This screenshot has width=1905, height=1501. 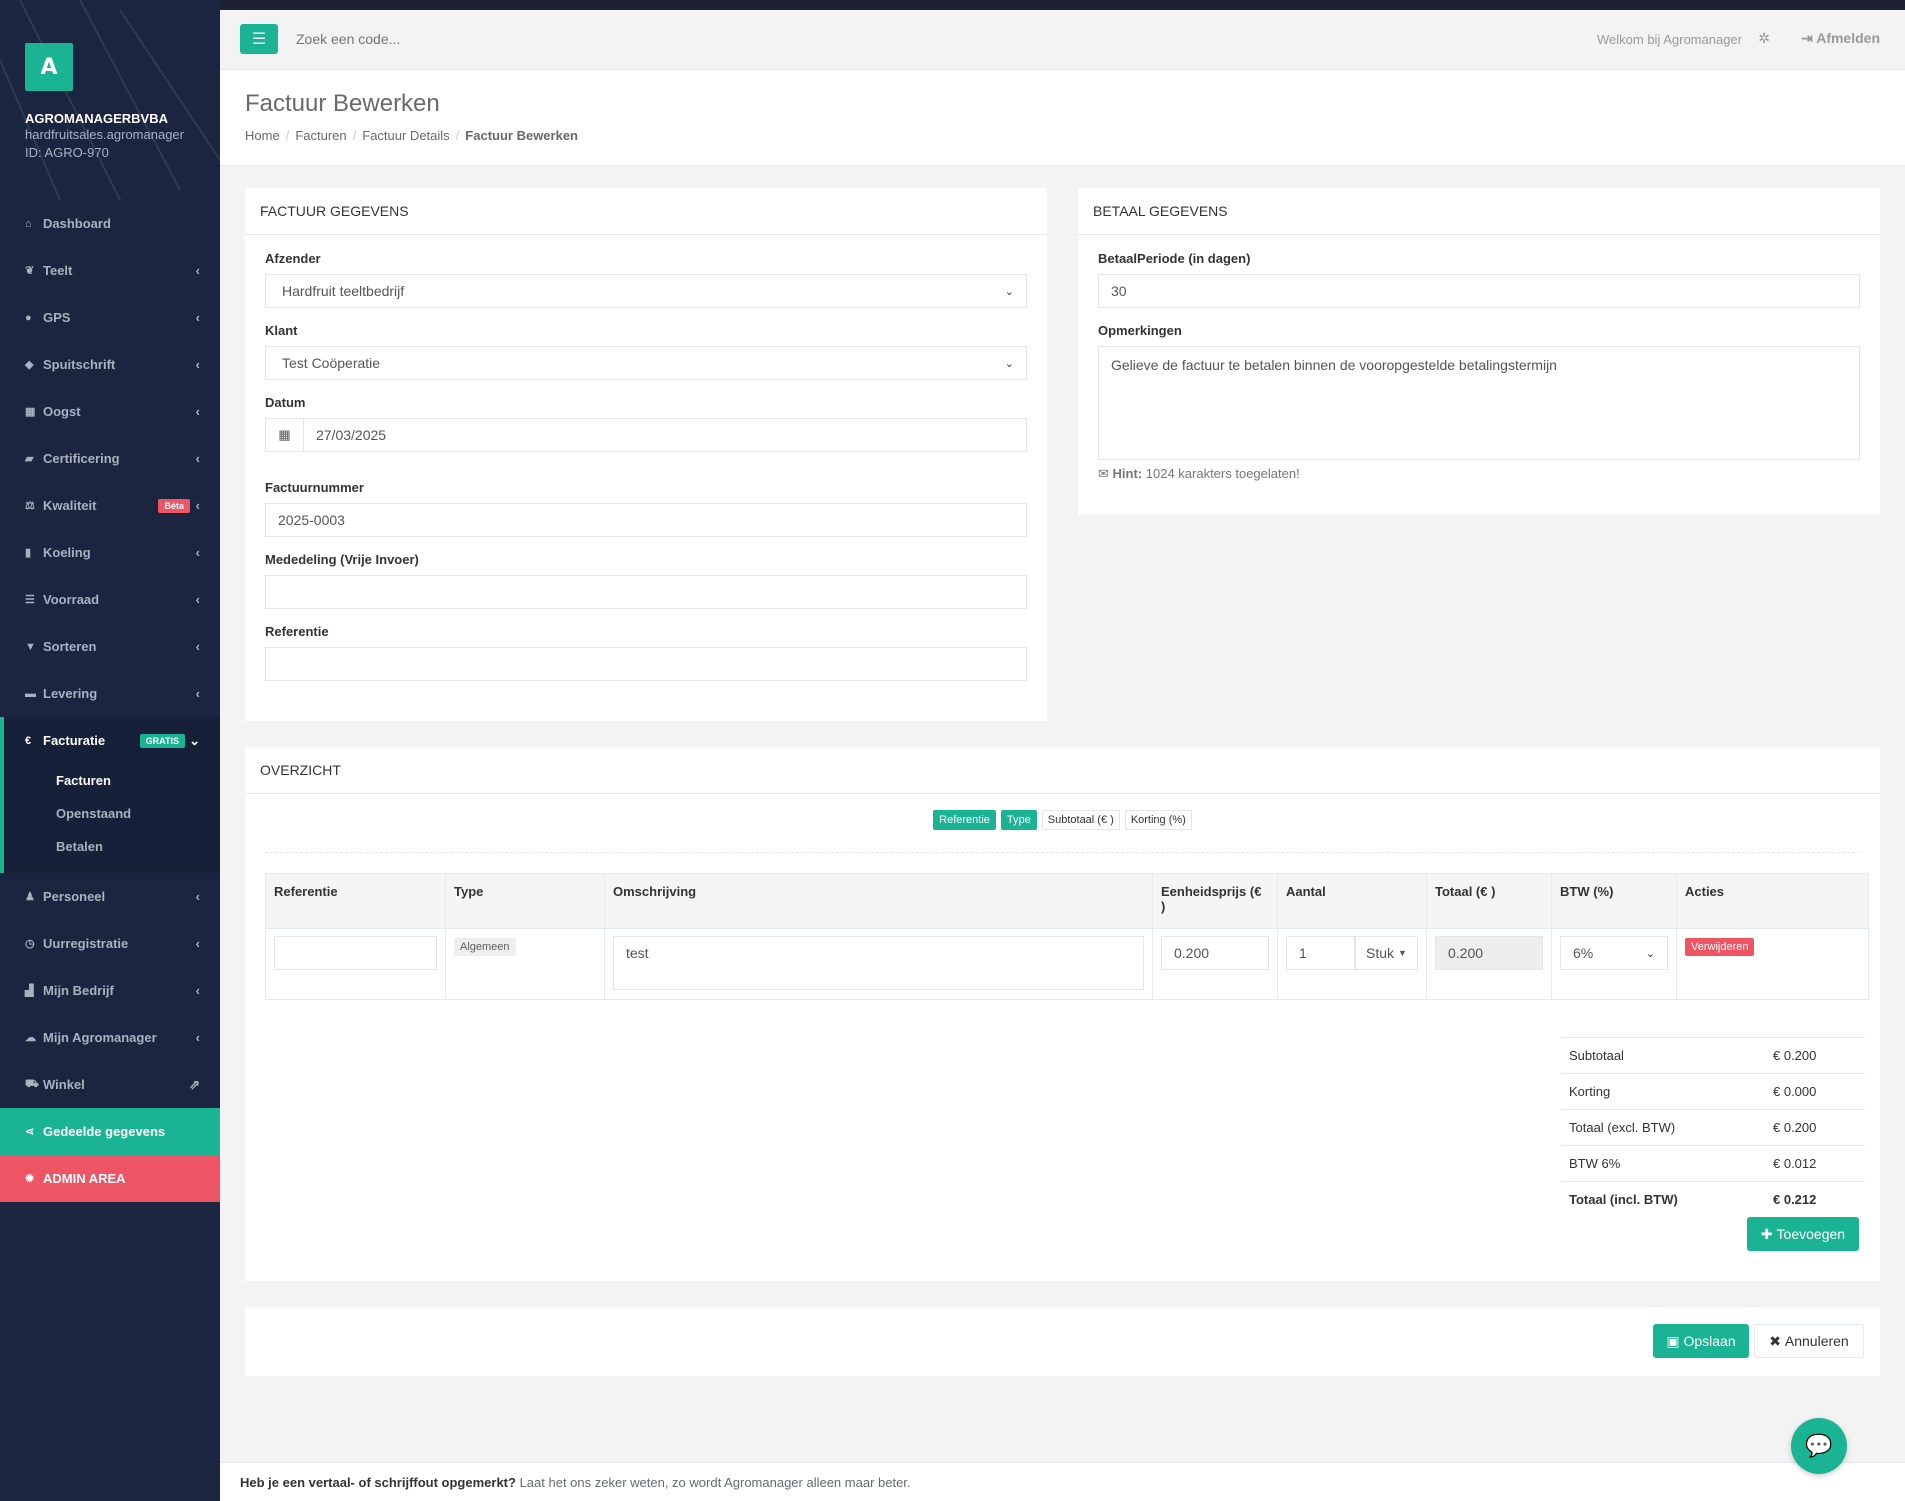 What do you see at coordinates (259, 39) in the screenshot?
I see `menu-toggle-button: ☰` at bounding box center [259, 39].